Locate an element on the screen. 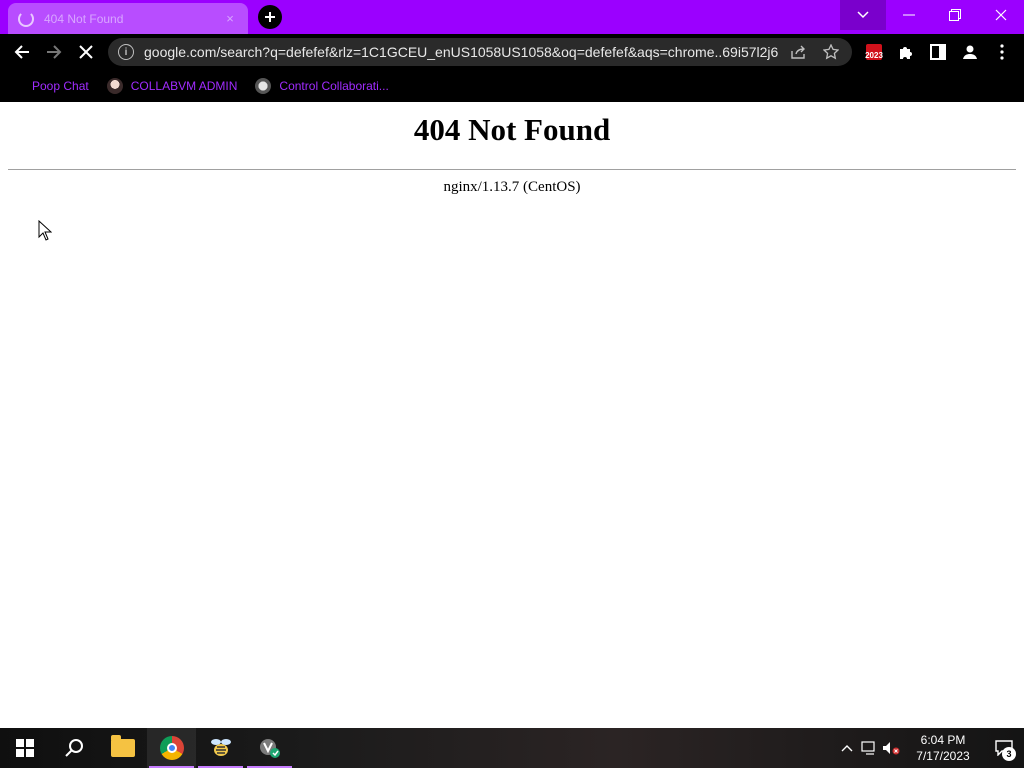 The height and width of the screenshot is (768, 1024). volume-muted-icon is located at coordinates (891, 748).